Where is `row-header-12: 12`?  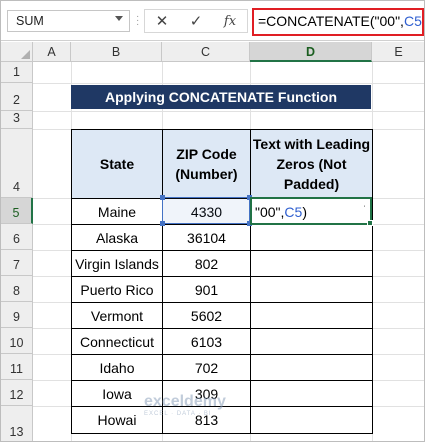
row-header-12: 12 is located at coordinates (17, 393).